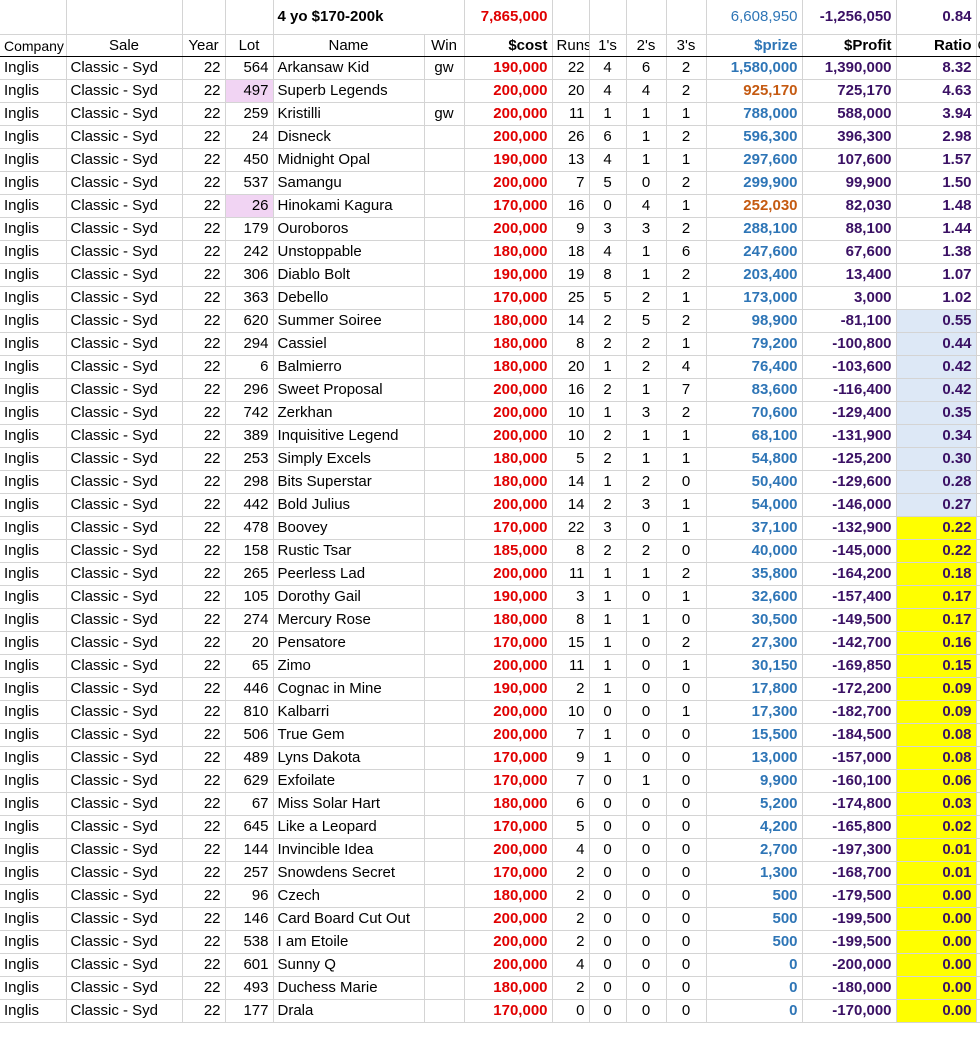  I want to click on cell-seconds: 1, so click(646, 620).